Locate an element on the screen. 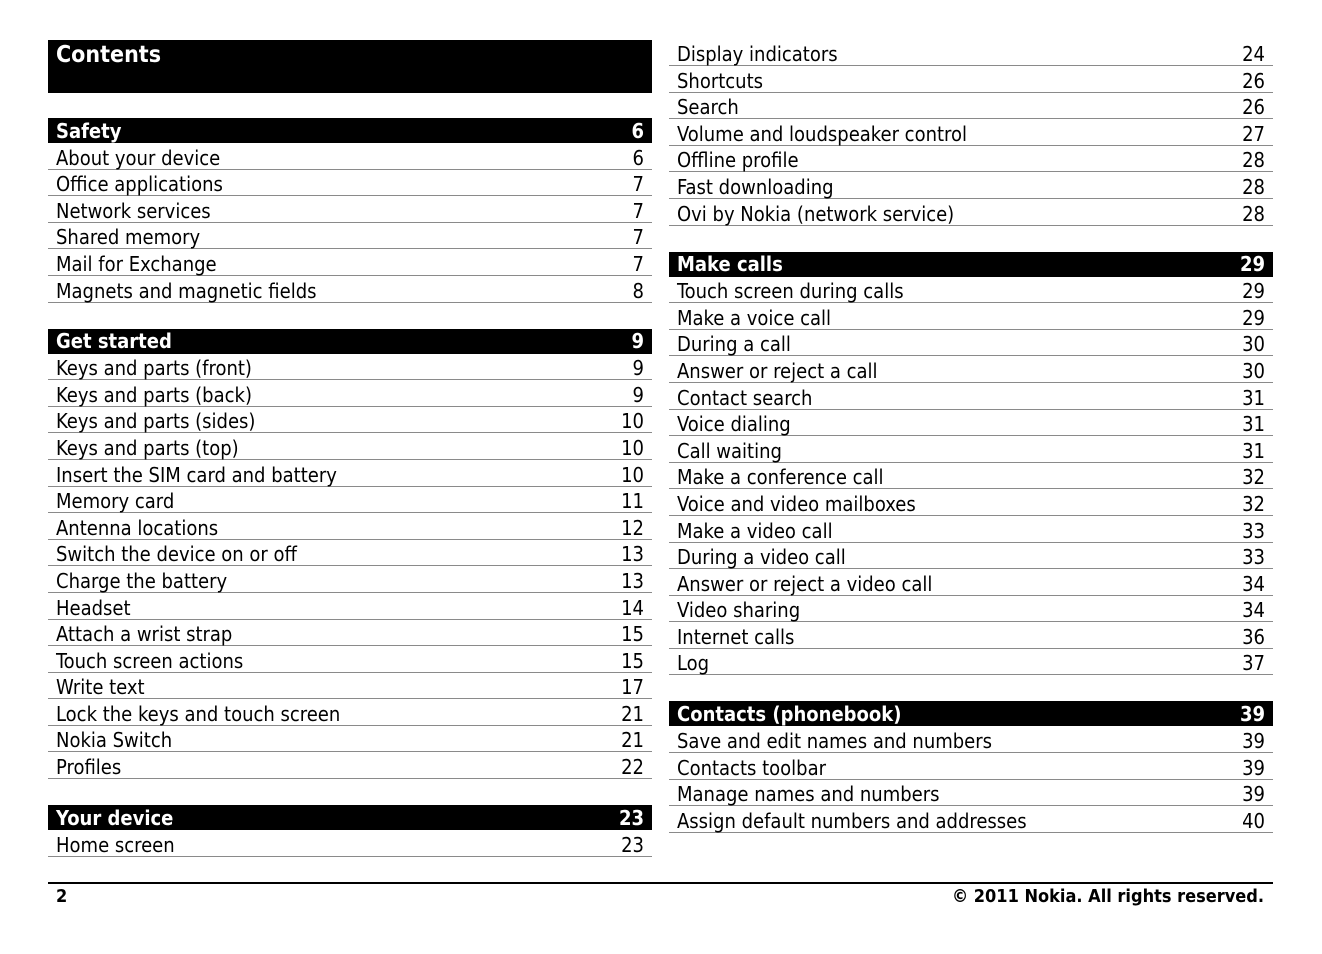 The width and height of the screenshot is (1322, 954). toc-entry: Offline profile 28 is located at coordinates (971, 159).